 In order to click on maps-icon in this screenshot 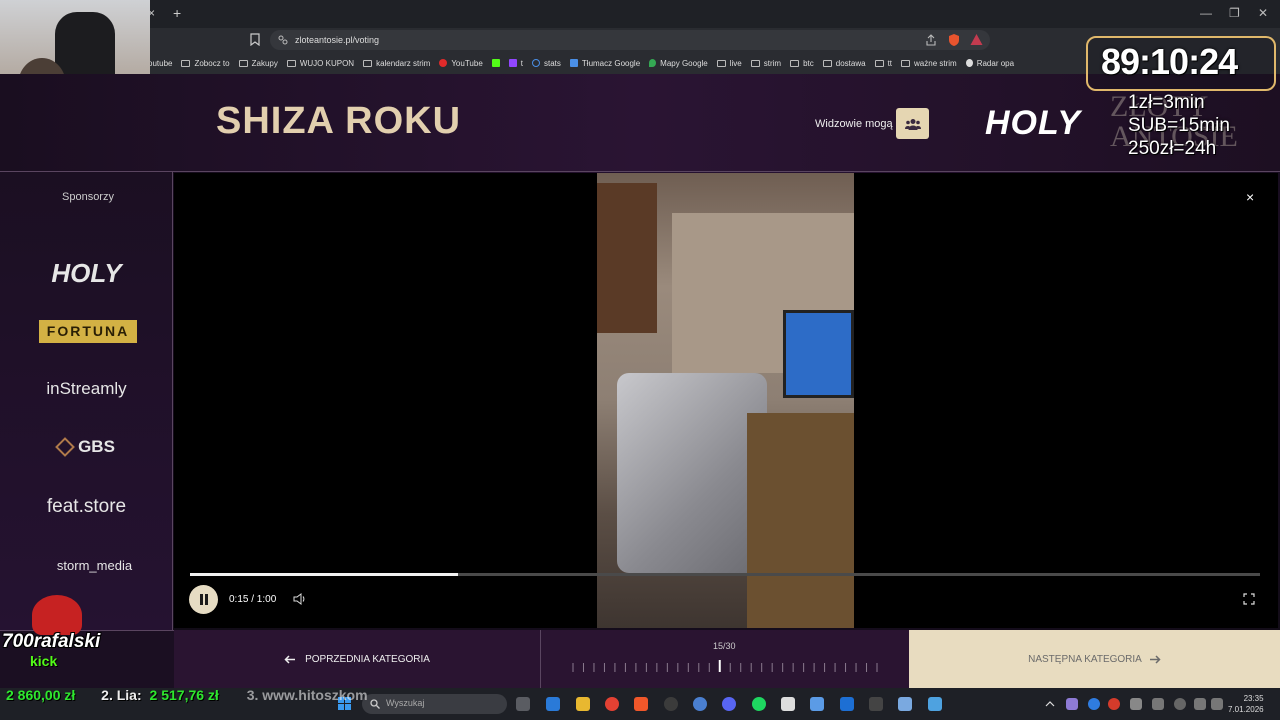, I will do `click(653, 63)`.